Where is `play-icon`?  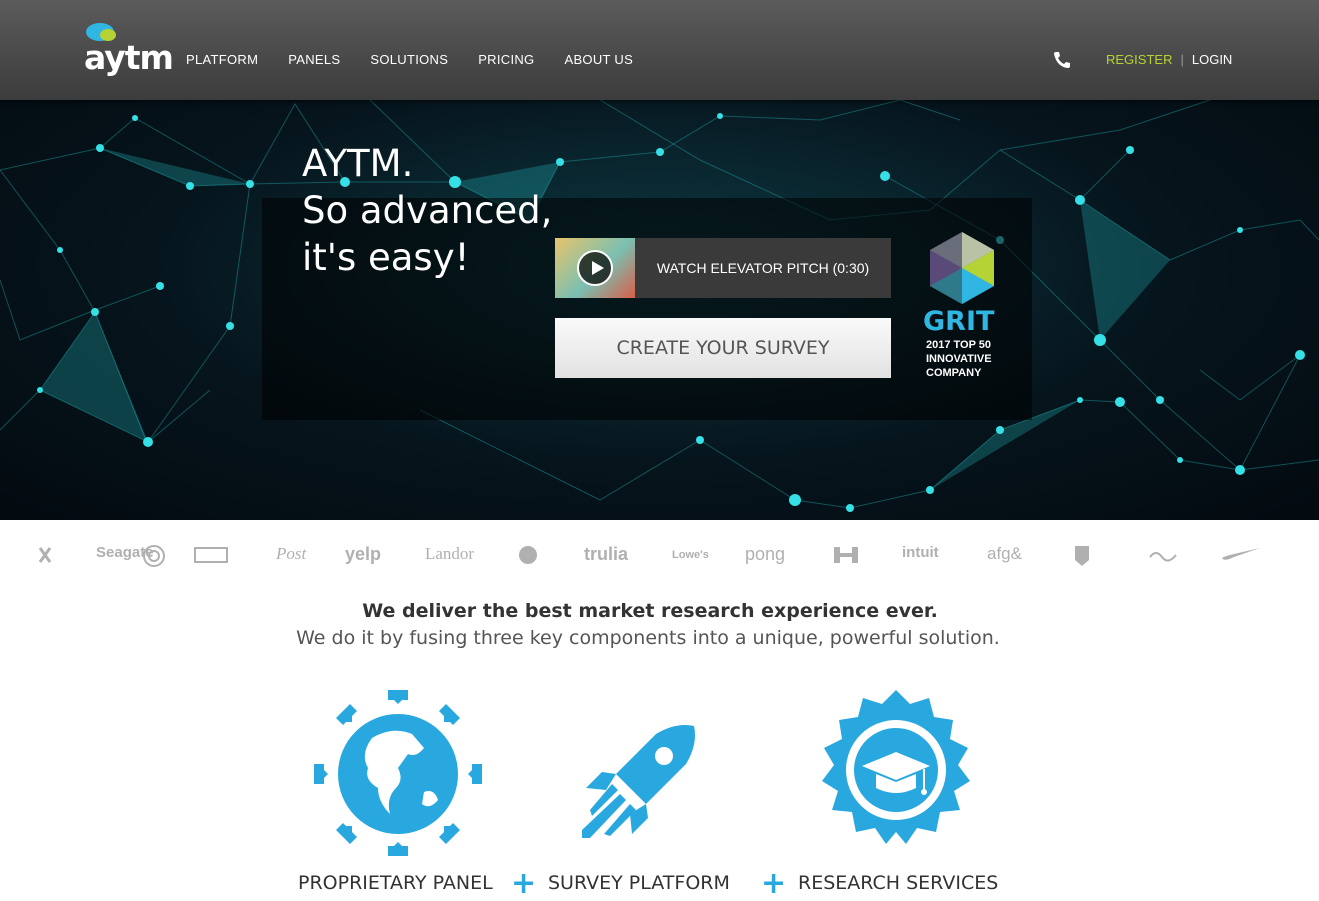
play-icon is located at coordinates (595, 268).